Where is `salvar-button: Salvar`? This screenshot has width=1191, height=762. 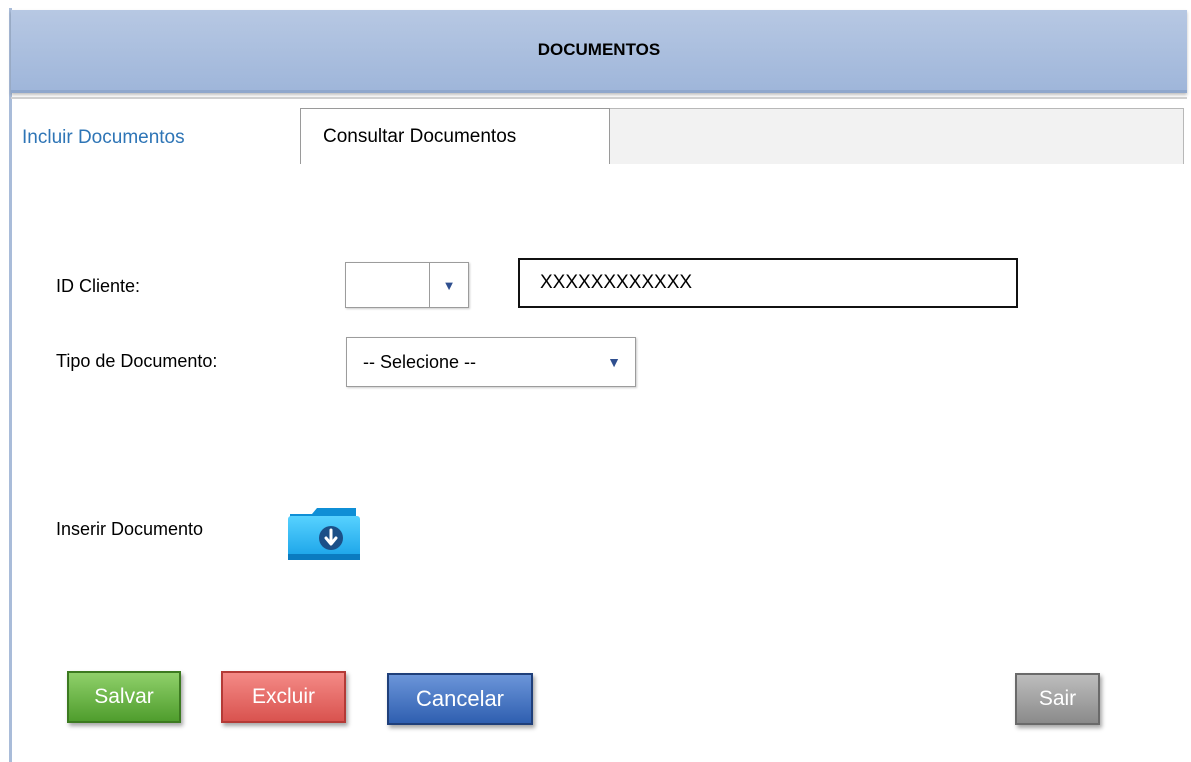 salvar-button: Salvar is located at coordinates (124, 697).